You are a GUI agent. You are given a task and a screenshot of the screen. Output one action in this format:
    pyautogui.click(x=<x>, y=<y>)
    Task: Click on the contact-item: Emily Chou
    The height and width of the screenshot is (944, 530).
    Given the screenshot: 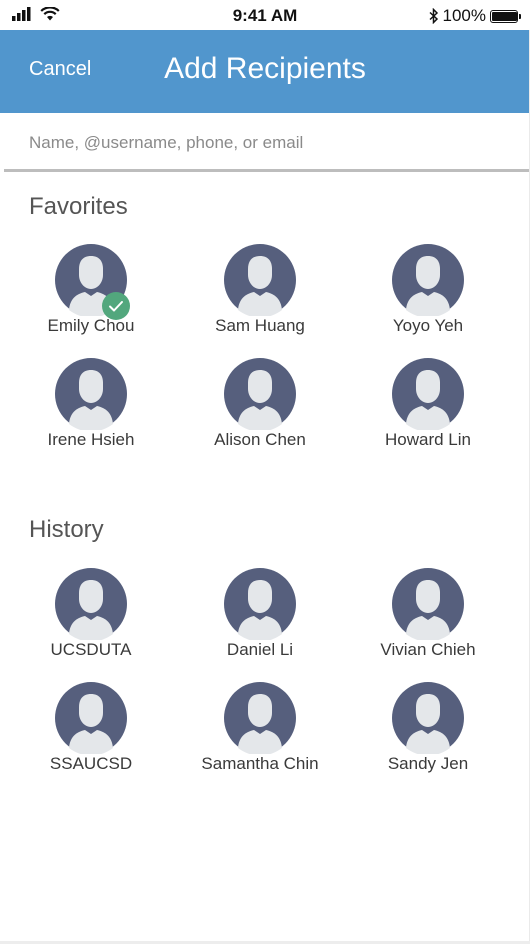 What is the action you would take?
    pyautogui.click(x=91, y=290)
    